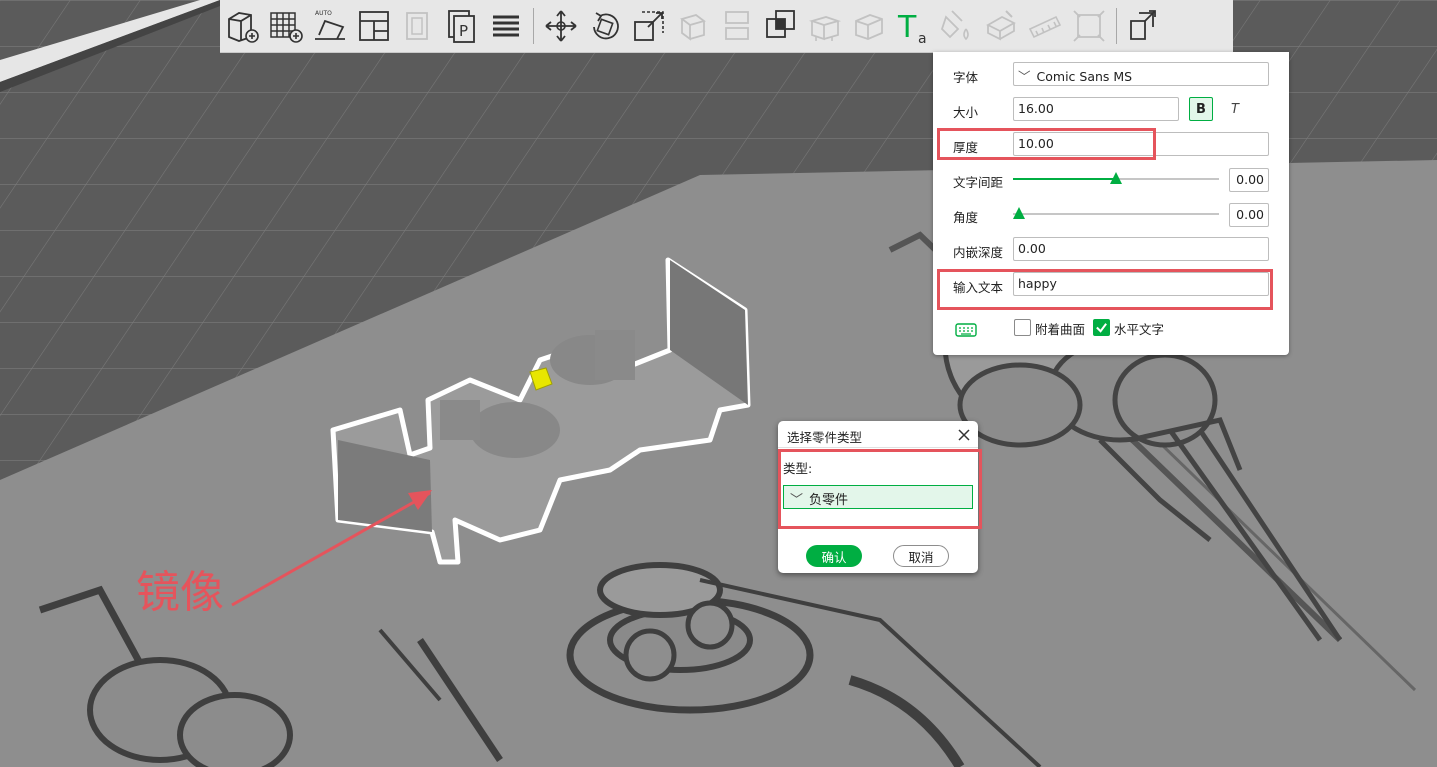 The height and width of the screenshot is (767, 1437). What do you see at coordinates (798, 468) in the screenshot?
I see `type-label: 类型:` at bounding box center [798, 468].